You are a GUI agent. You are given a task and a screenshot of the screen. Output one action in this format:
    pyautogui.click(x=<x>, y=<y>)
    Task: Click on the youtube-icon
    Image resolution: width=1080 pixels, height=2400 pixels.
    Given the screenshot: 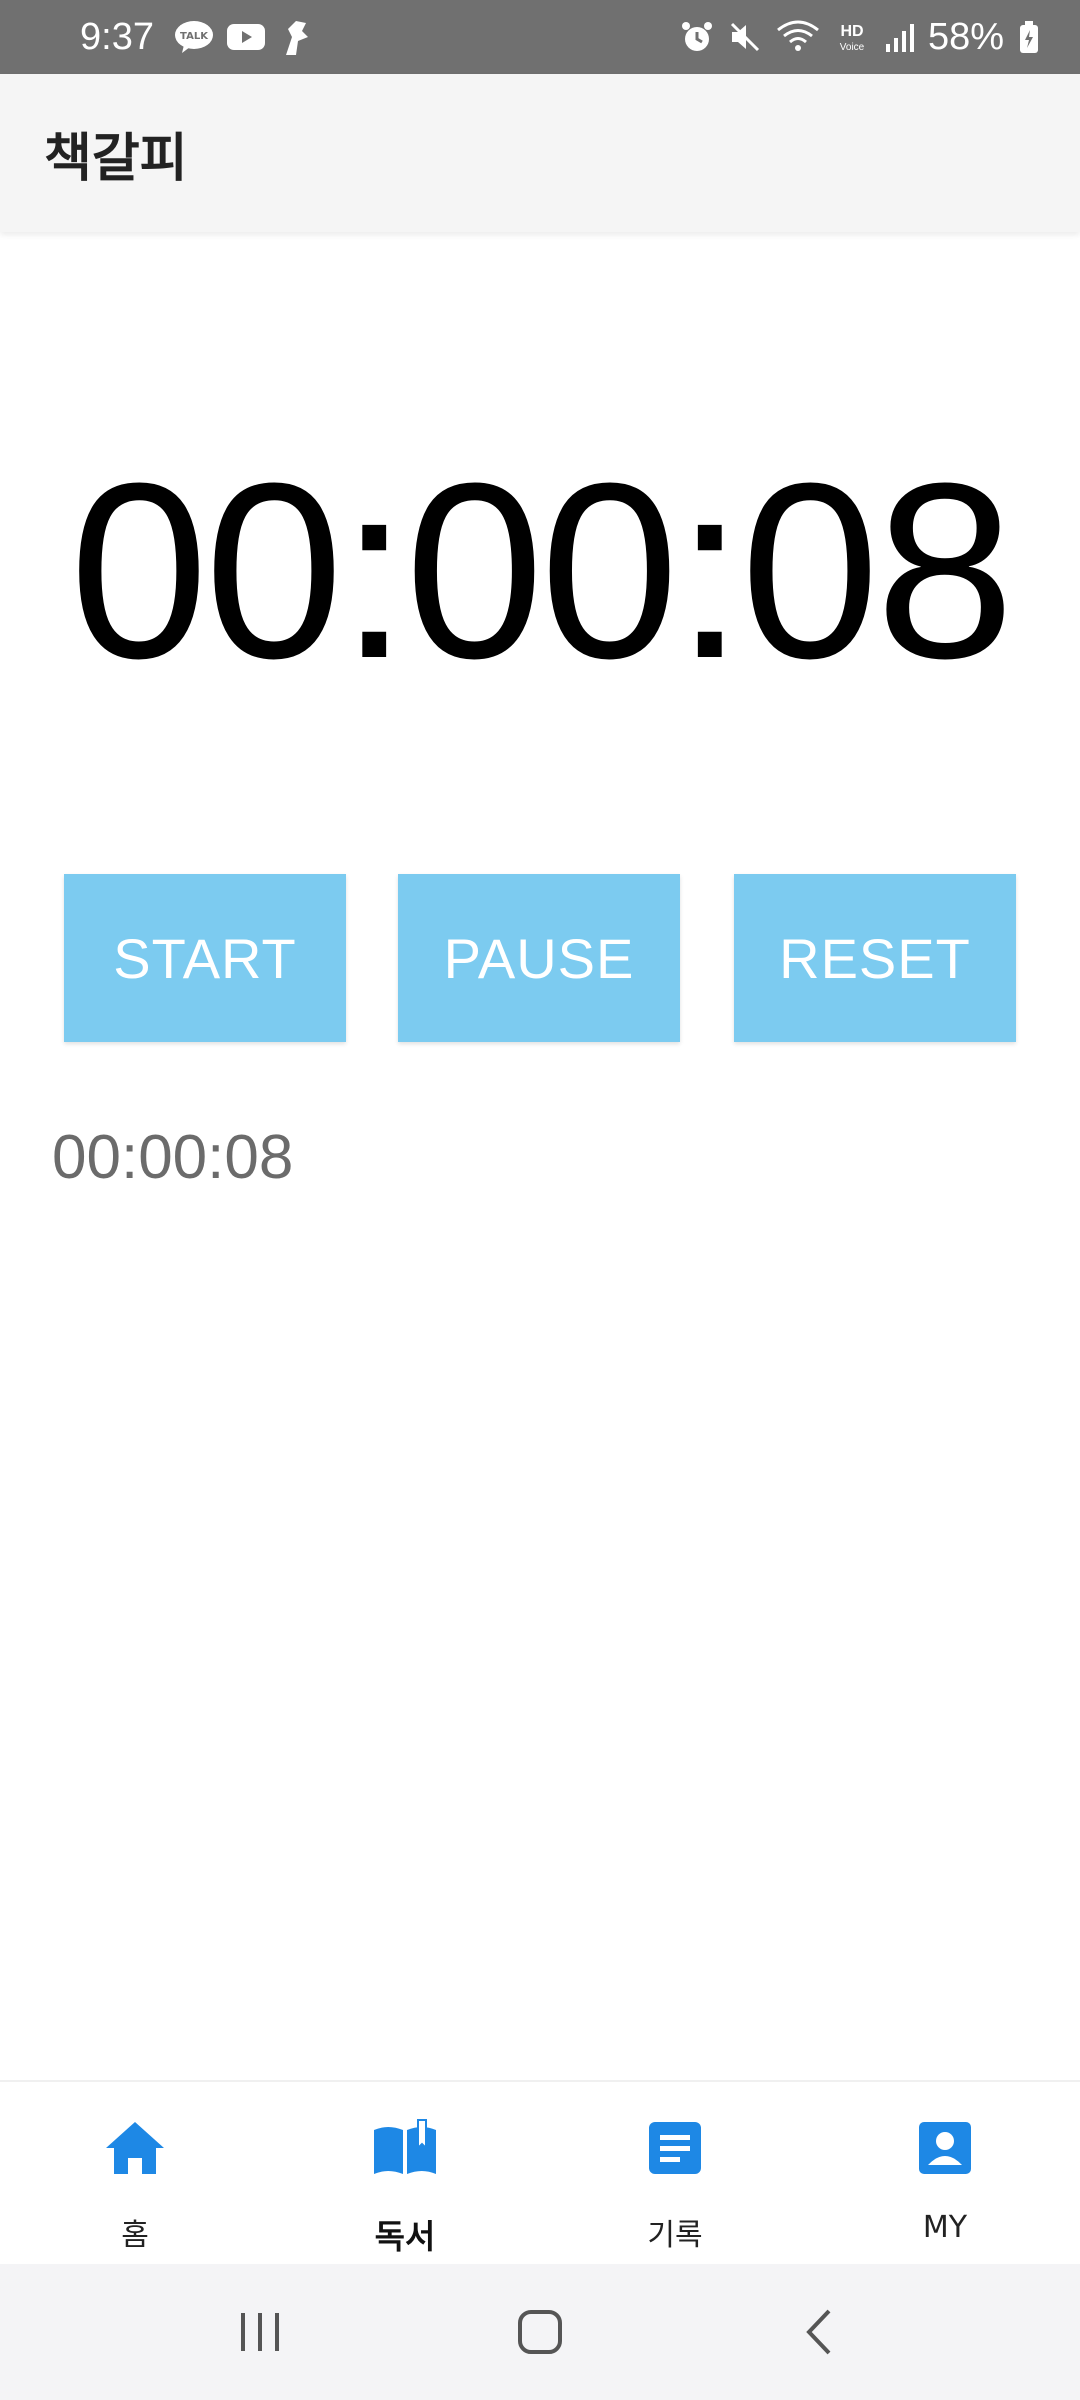 What is the action you would take?
    pyautogui.click(x=245, y=37)
    